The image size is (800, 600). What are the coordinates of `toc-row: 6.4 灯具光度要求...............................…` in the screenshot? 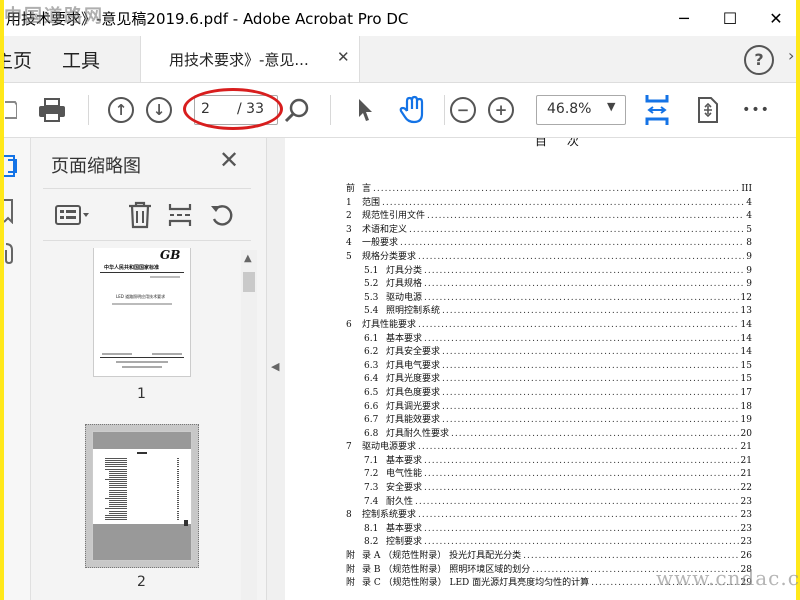 It's located at (549, 380).